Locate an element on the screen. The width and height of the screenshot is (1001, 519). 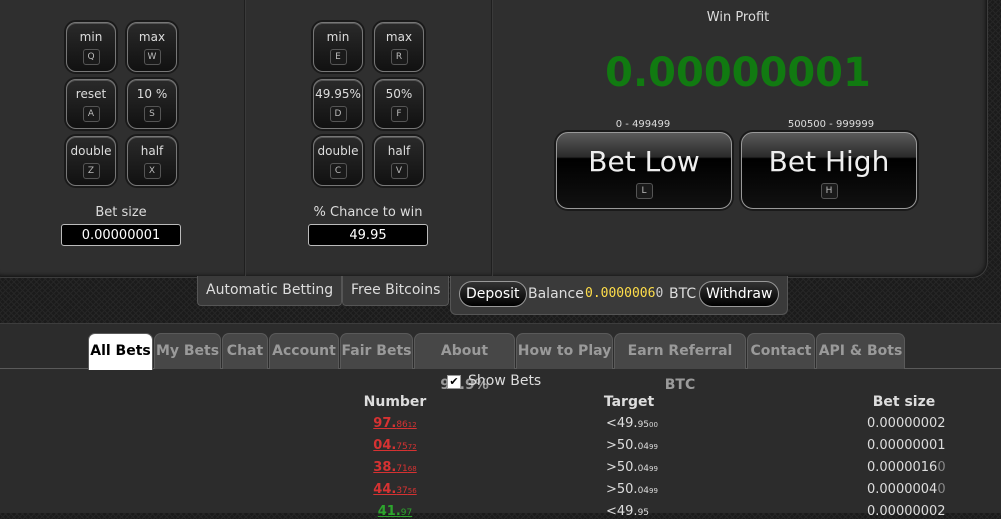
bet-size-input is located at coordinates (121, 235).